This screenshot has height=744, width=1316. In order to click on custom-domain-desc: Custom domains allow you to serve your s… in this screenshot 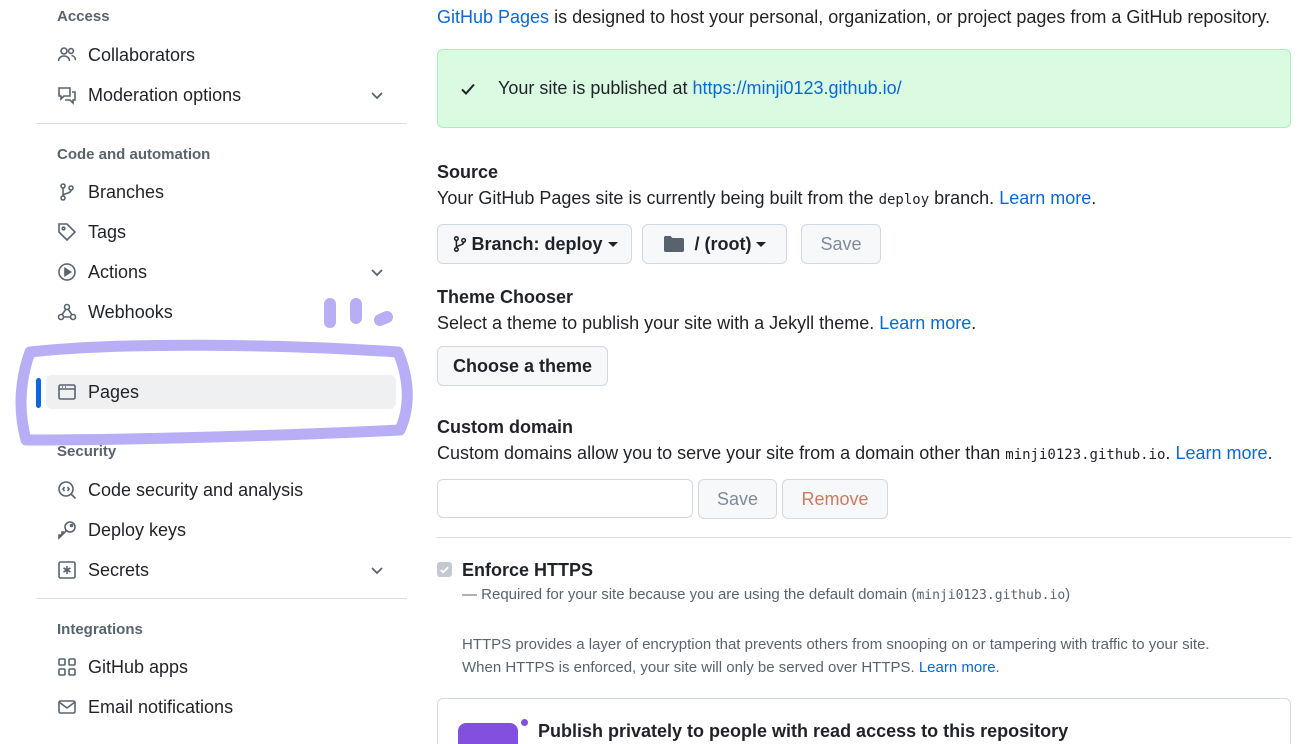, I will do `click(855, 453)`.